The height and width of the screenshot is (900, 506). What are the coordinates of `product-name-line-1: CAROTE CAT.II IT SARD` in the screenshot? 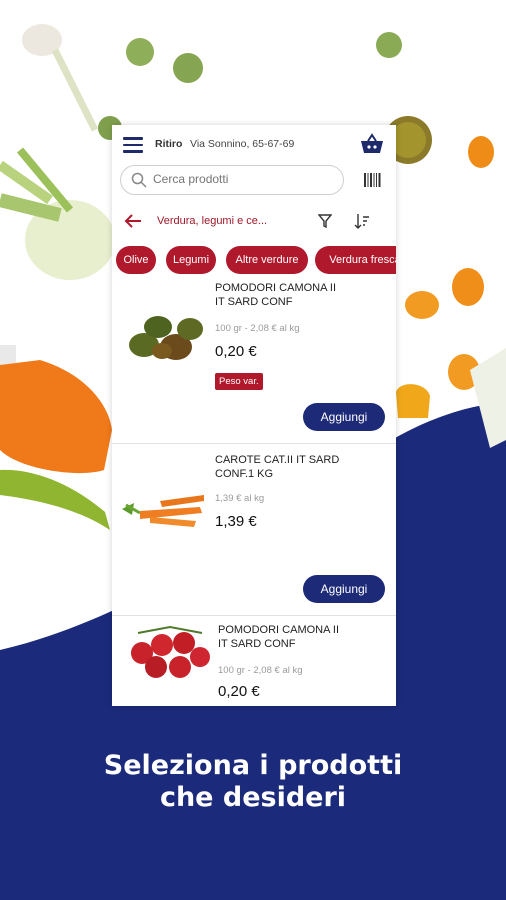 It's located at (277, 460).